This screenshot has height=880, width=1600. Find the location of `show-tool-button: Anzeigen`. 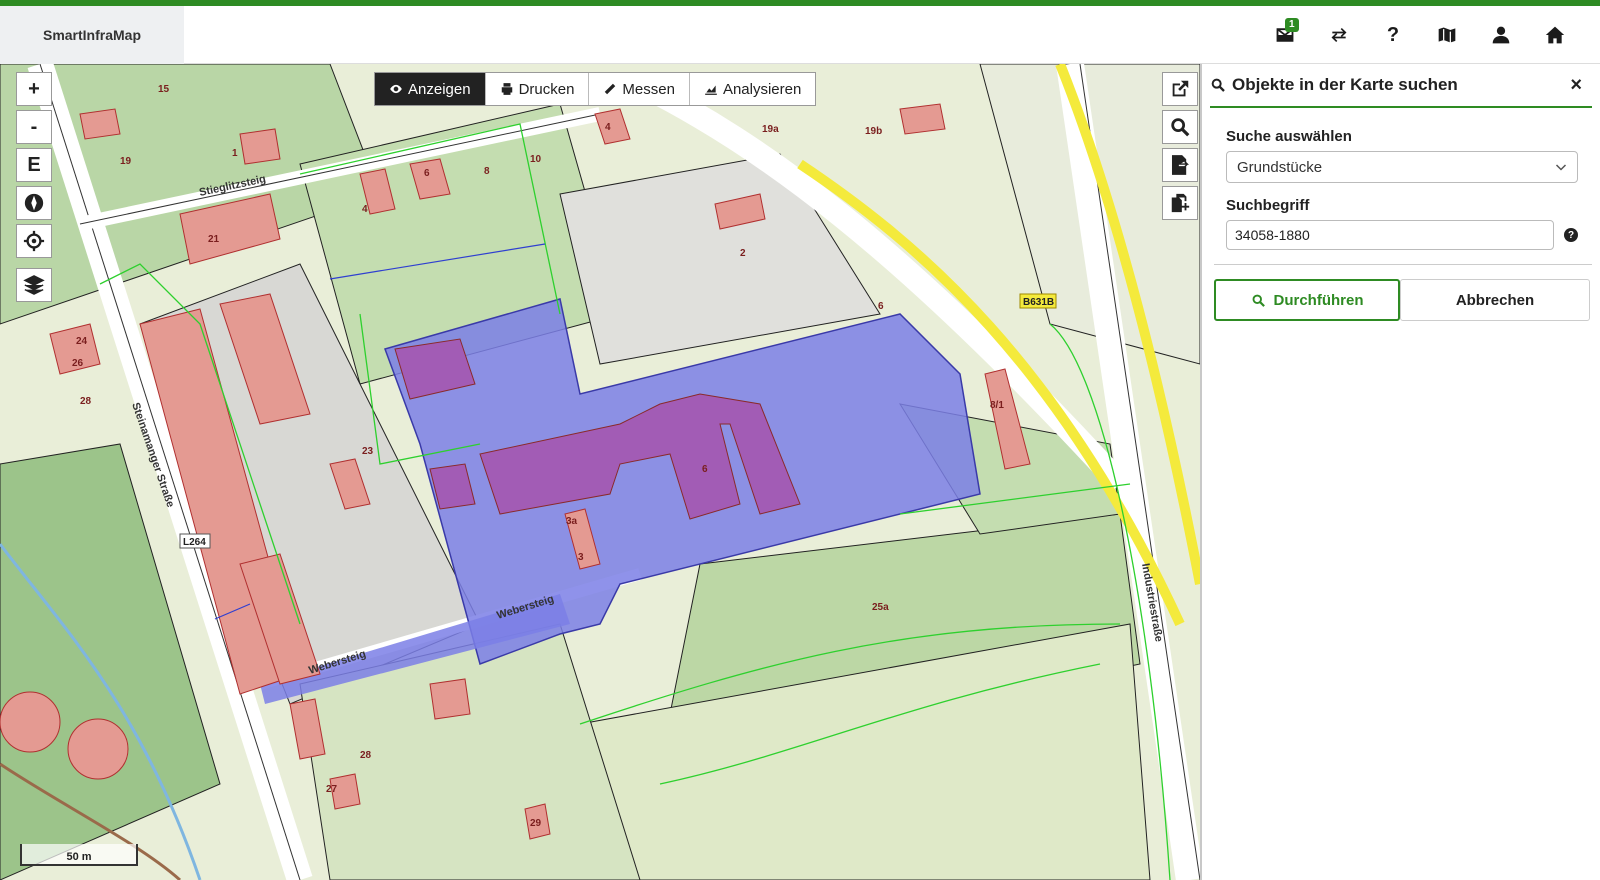

show-tool-button: Anzeigen is located at coordinates (430, 89).